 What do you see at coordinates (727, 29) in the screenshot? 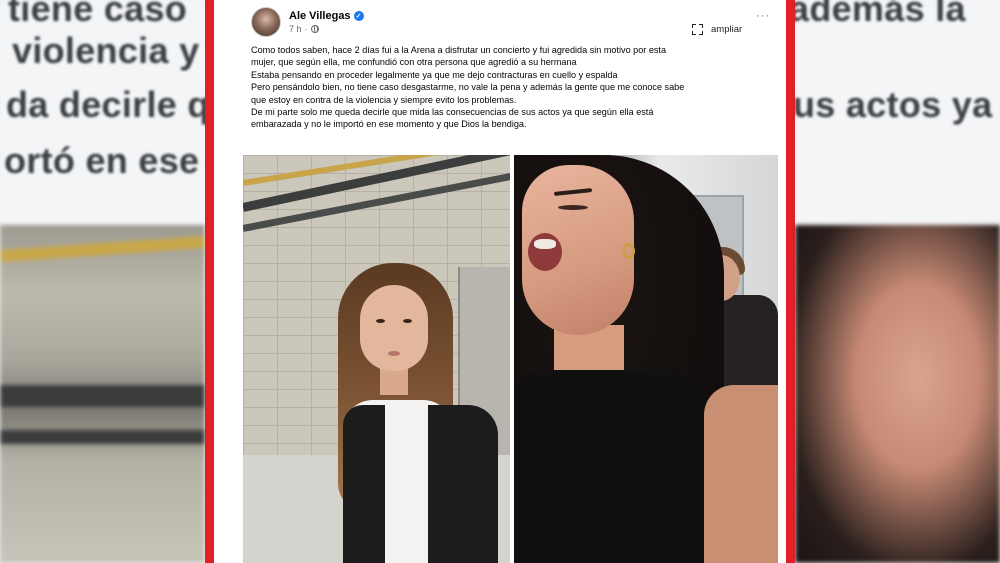
I see `expand-label: ampliar` at bounding box center [727, 29].